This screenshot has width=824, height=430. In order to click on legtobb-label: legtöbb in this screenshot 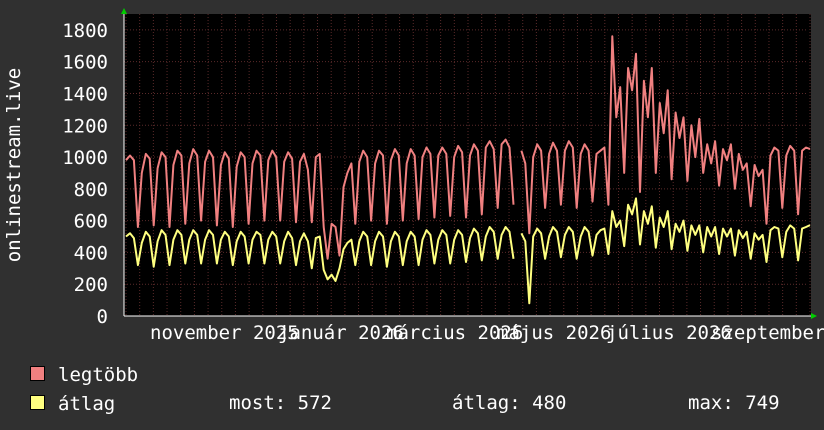, I will do `click(98, 375)`.